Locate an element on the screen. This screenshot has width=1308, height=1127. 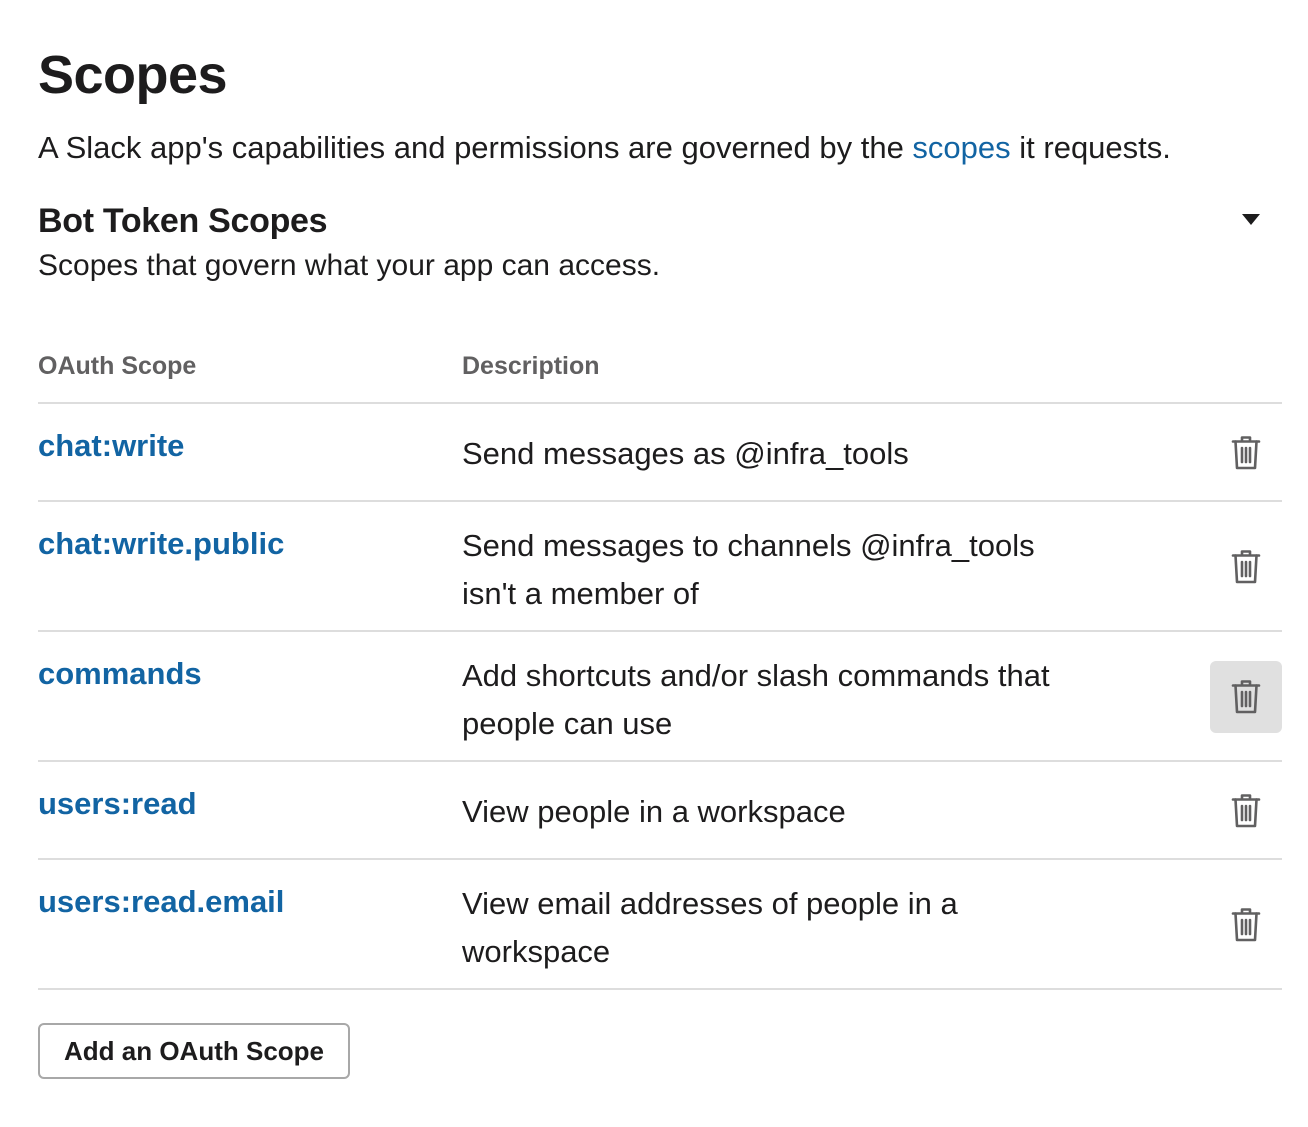
scopes-link: scopes is located at coordinates (961, 147).